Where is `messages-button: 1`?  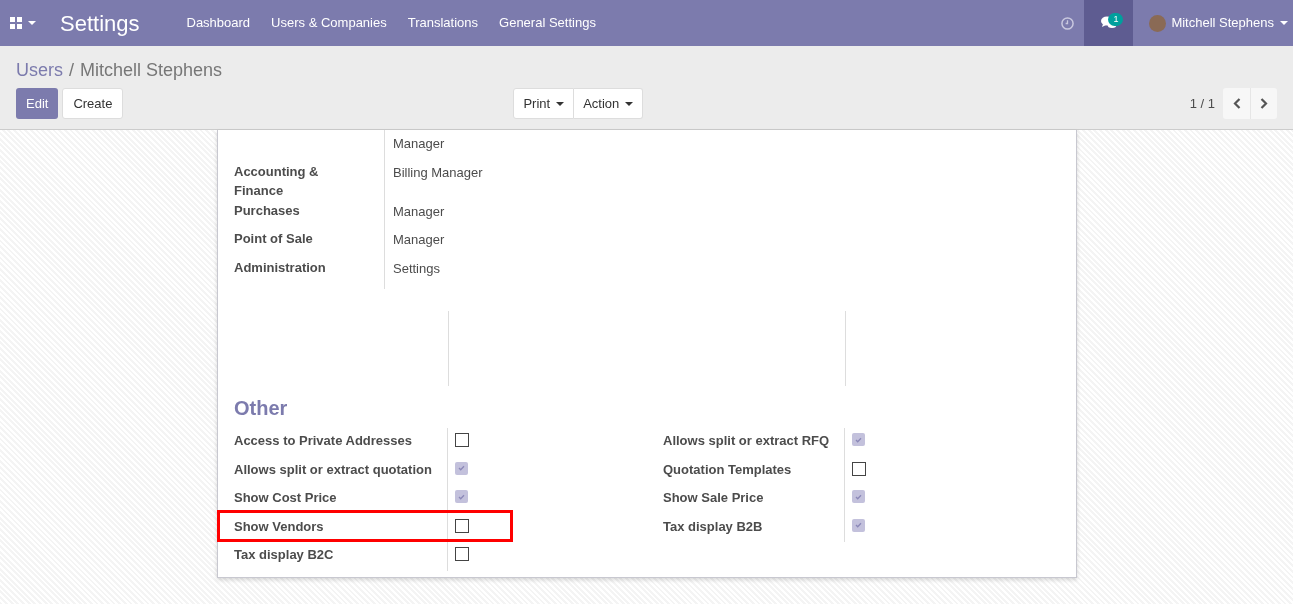 messages-button: 1 is located at coordinates (1109, 23).